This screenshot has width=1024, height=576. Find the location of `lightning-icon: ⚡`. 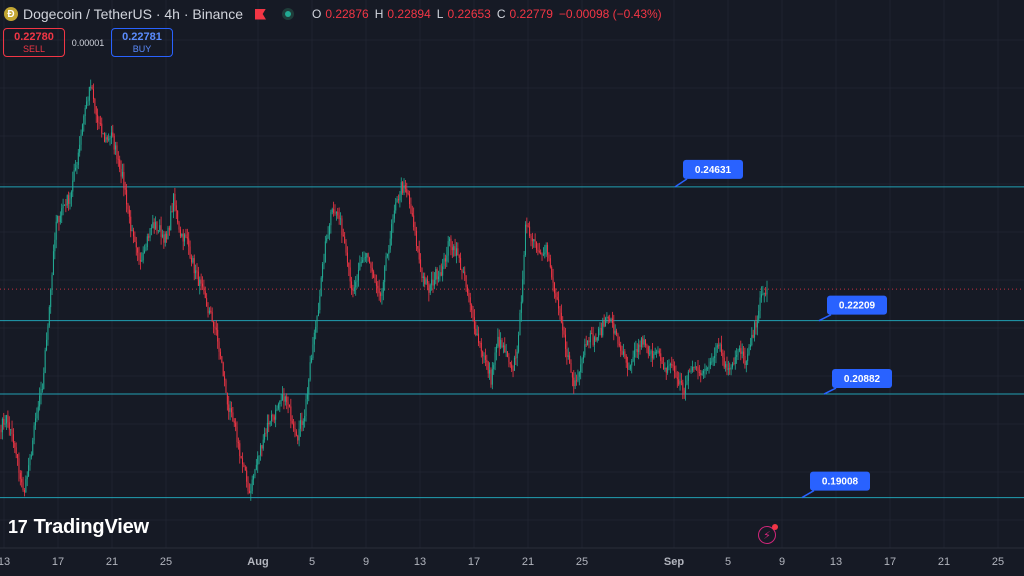

lightning-icon: ⚡ is located at coordinates (768, 534).